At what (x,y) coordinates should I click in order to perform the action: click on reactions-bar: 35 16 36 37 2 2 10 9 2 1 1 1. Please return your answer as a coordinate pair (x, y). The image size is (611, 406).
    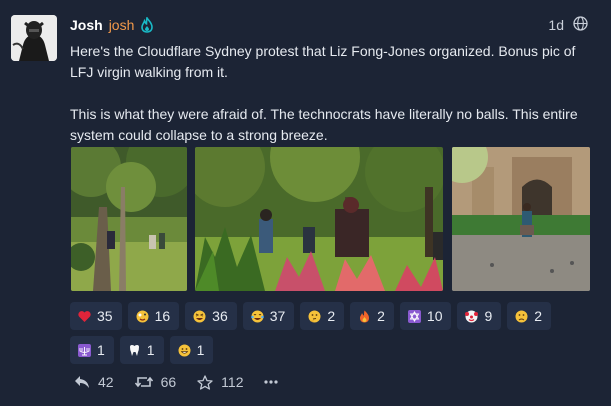
    Looking at the image, I should click on (335, 333).